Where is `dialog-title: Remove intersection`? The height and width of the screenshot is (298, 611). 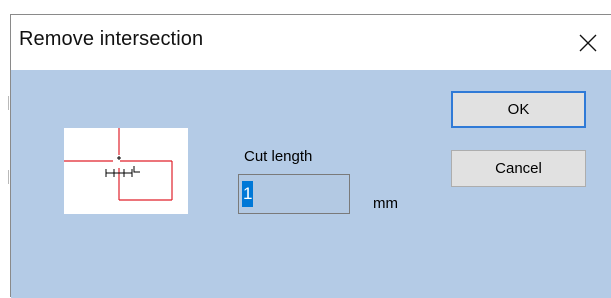 dialog-title: Remove intersection is located at coordinates (111, 39).